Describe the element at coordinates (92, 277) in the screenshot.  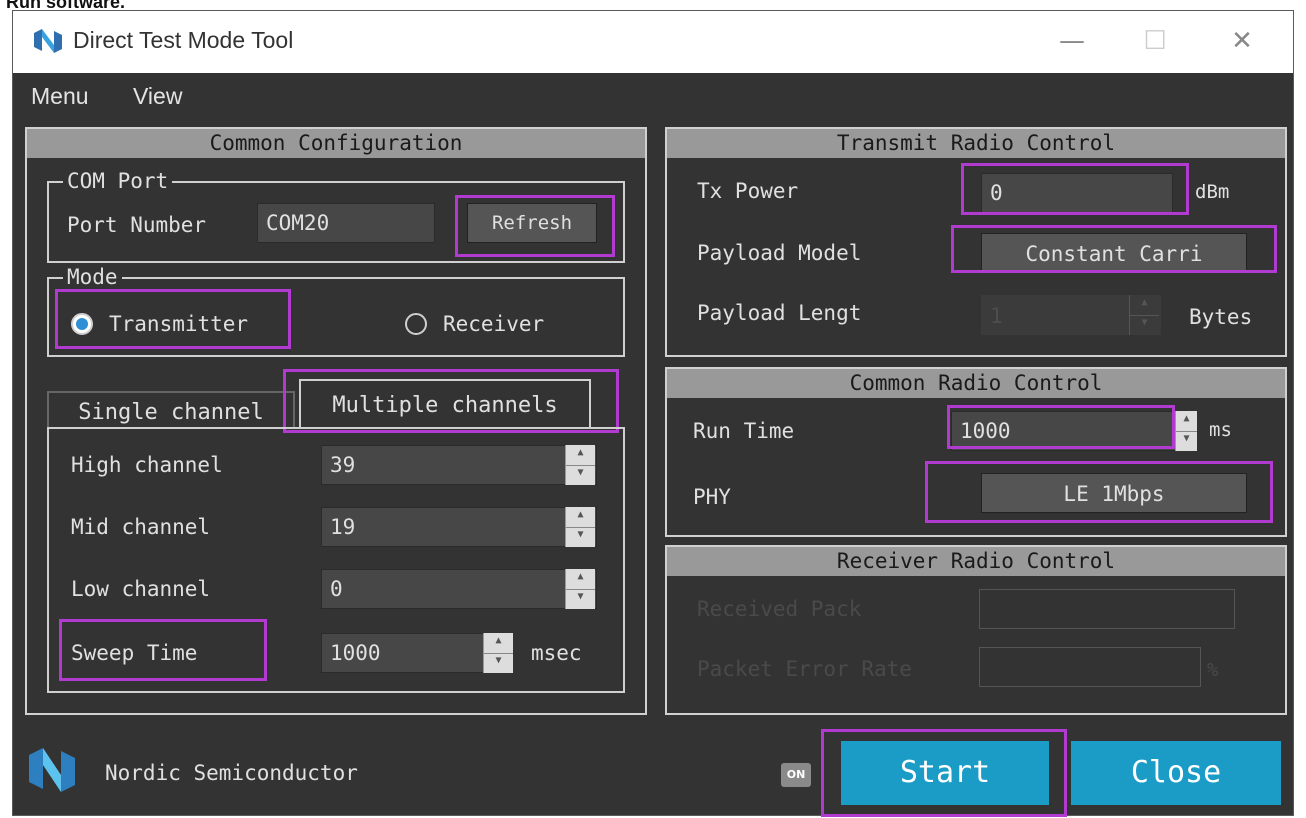
I see `mode-group-title: Mode` at that location.